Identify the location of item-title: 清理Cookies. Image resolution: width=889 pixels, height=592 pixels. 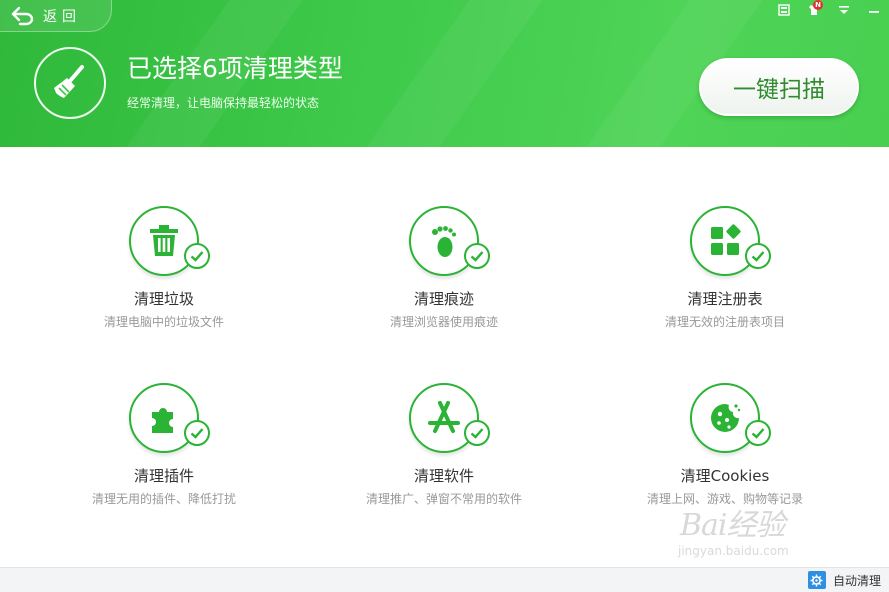
(725, 476).